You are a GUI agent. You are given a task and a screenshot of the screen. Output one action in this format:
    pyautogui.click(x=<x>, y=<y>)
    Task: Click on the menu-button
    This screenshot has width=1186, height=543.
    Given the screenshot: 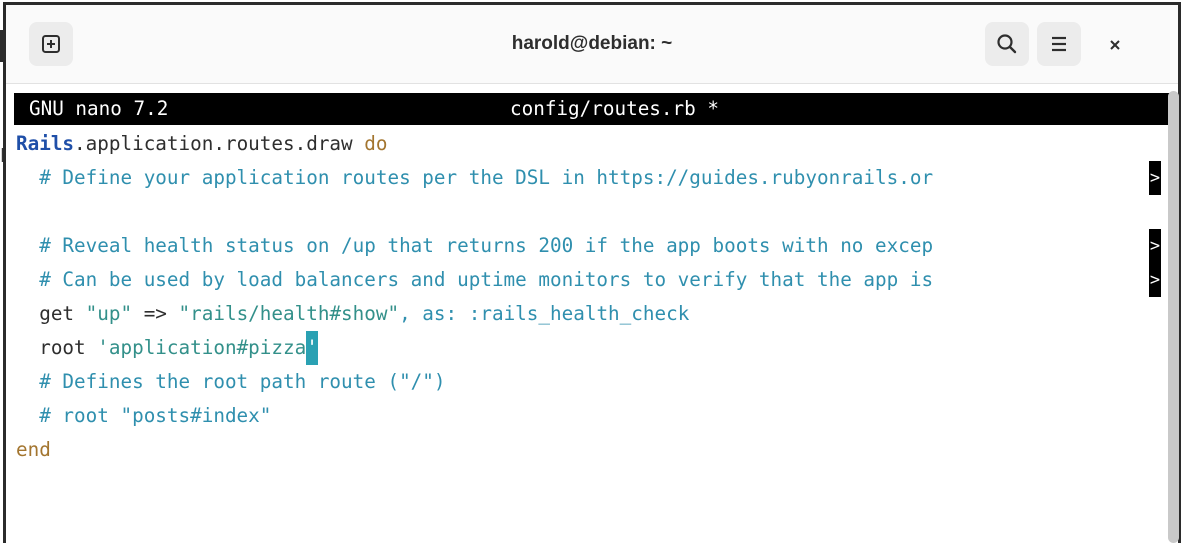 What is the action you would take?
    pyautogui.click(x=1059, y=44)
    